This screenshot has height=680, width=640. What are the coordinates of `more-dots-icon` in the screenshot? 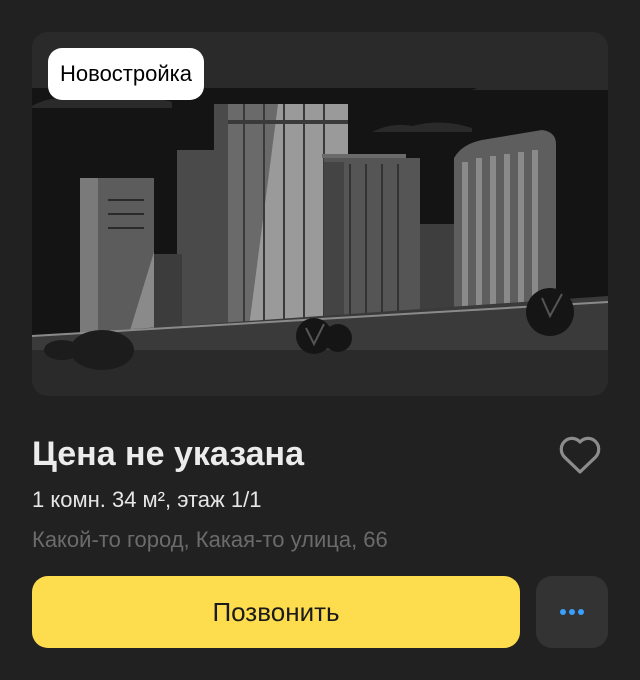 It's located at (572, 612).